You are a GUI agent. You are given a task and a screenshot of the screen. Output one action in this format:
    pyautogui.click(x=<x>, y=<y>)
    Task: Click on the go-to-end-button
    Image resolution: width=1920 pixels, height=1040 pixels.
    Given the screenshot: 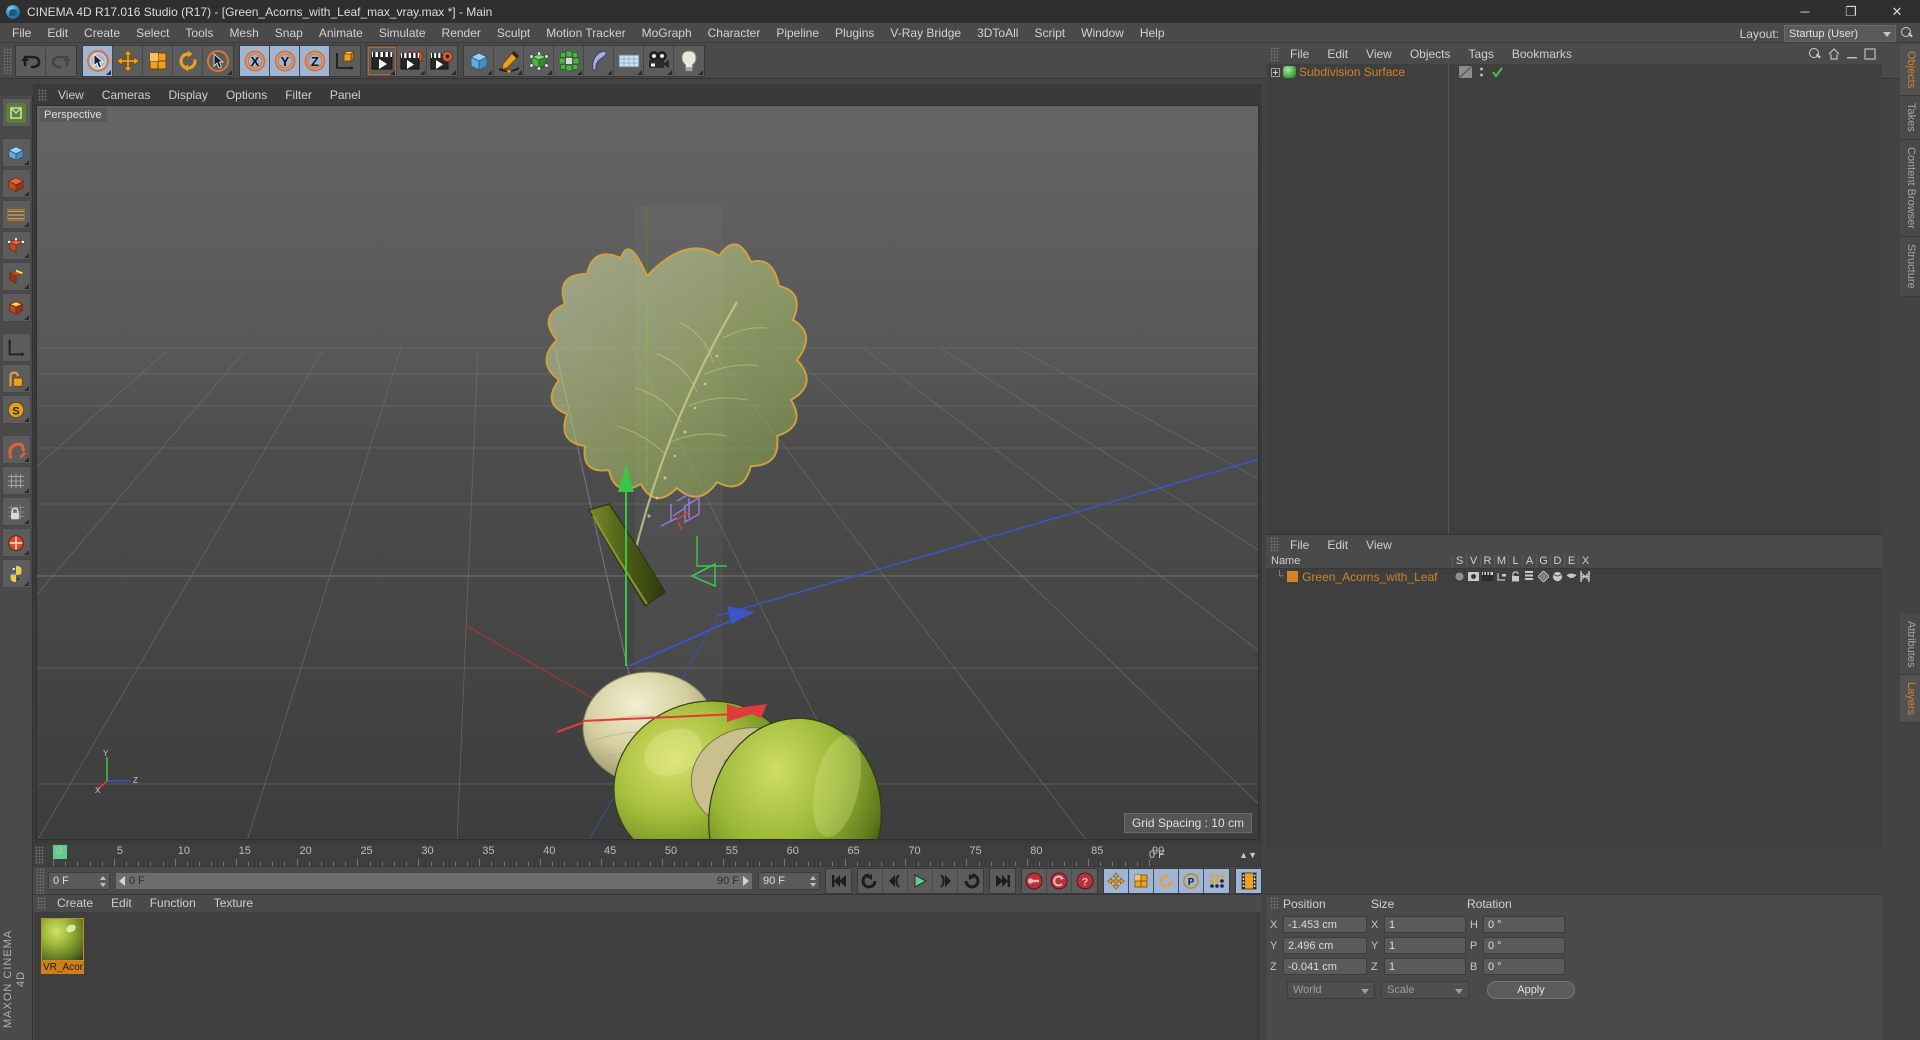 What is the action you would take?
    pyautogui.click(x=1002, y=880)
    